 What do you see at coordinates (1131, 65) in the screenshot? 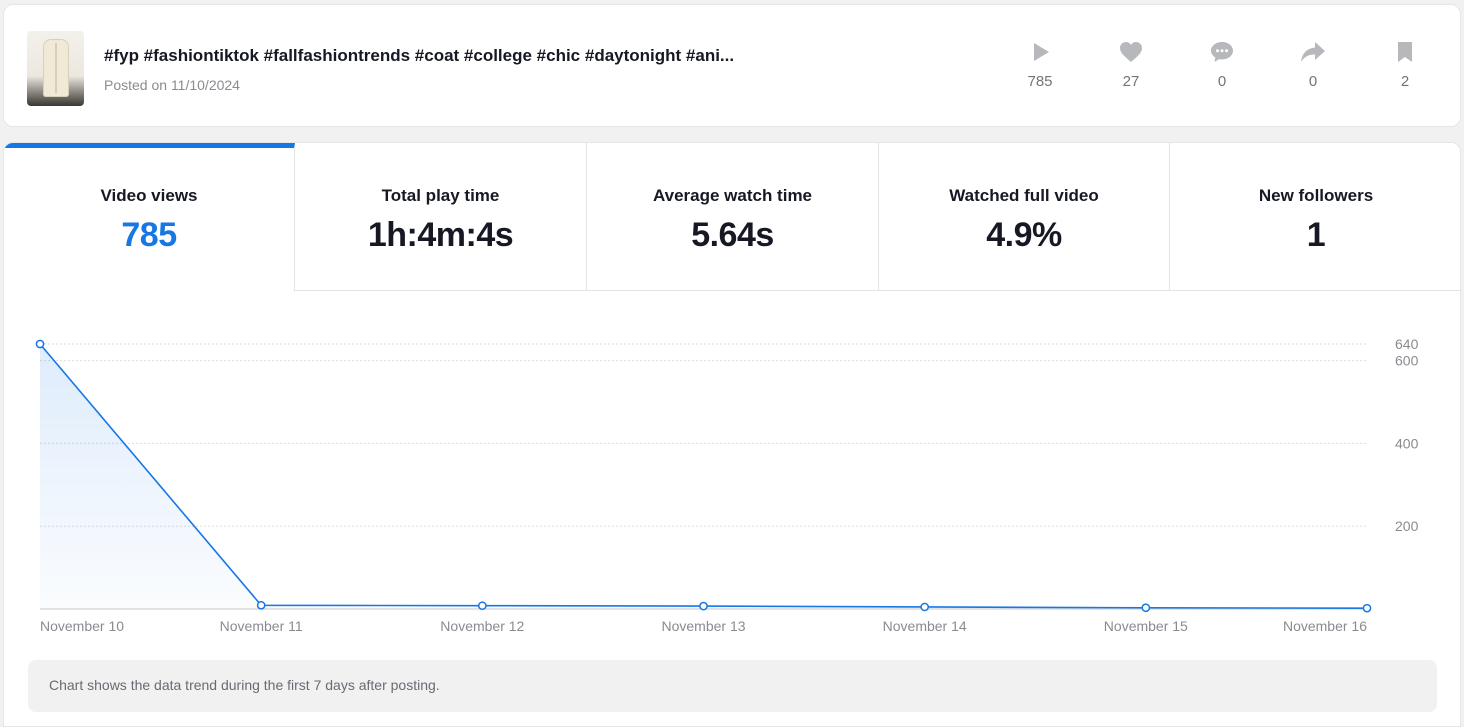
I see `stat-likes: 27` at bounding box center [1131, 65].